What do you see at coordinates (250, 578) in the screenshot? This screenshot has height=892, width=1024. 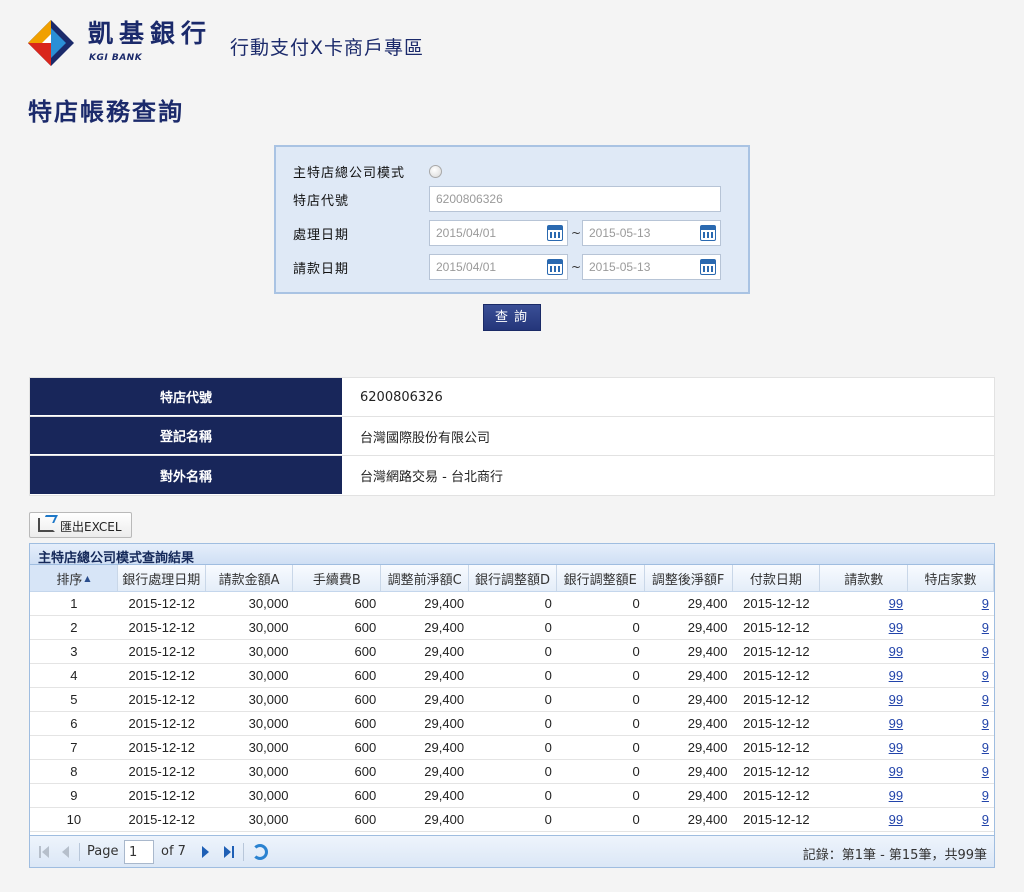 I see `column-header: 請款金額A` at bounding box center [250, 578].